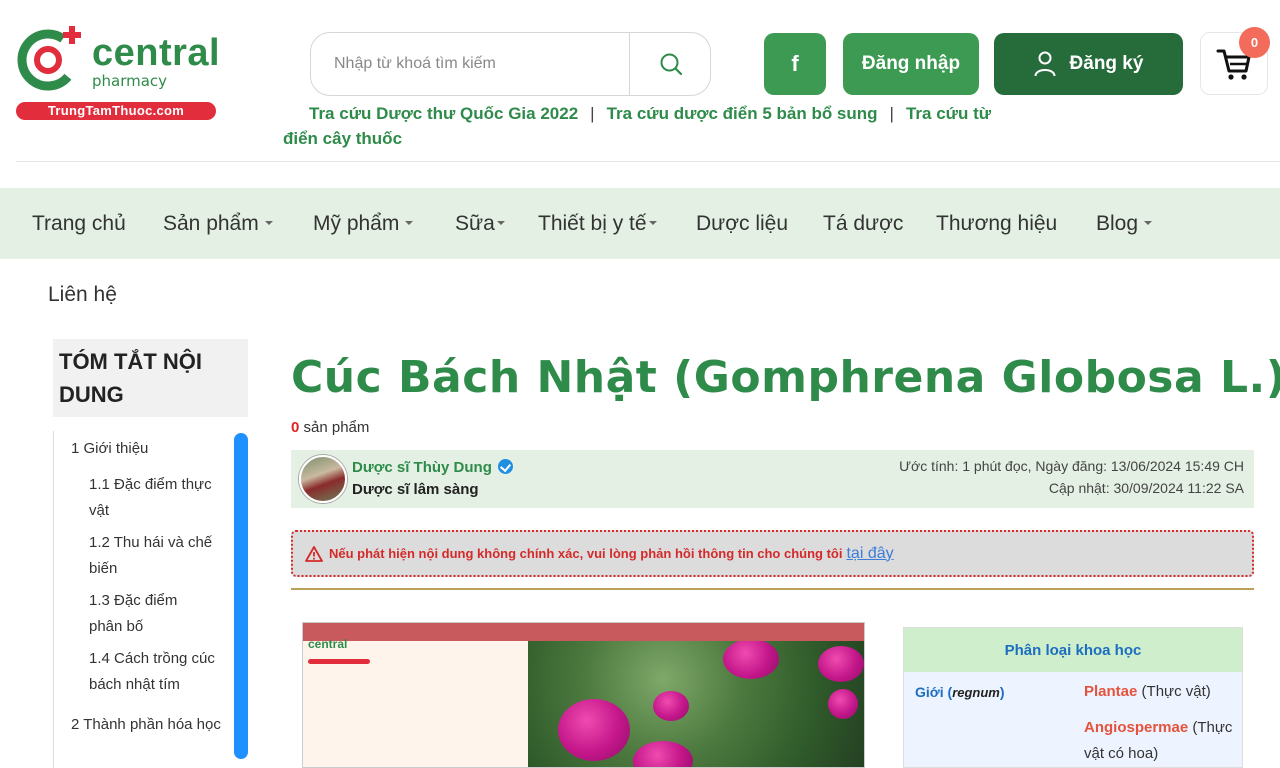 The image size is (1280, 768). I want to click on author-name: Dược sĩ Thùy Dung, so click(432, 467).